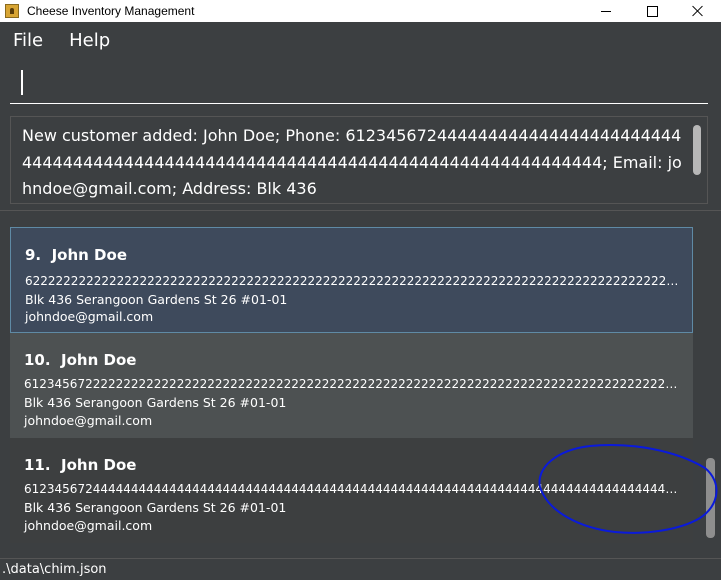 This screenshot has height=580, width=721. I want to click on menu-help: Help, so click(89, 40).